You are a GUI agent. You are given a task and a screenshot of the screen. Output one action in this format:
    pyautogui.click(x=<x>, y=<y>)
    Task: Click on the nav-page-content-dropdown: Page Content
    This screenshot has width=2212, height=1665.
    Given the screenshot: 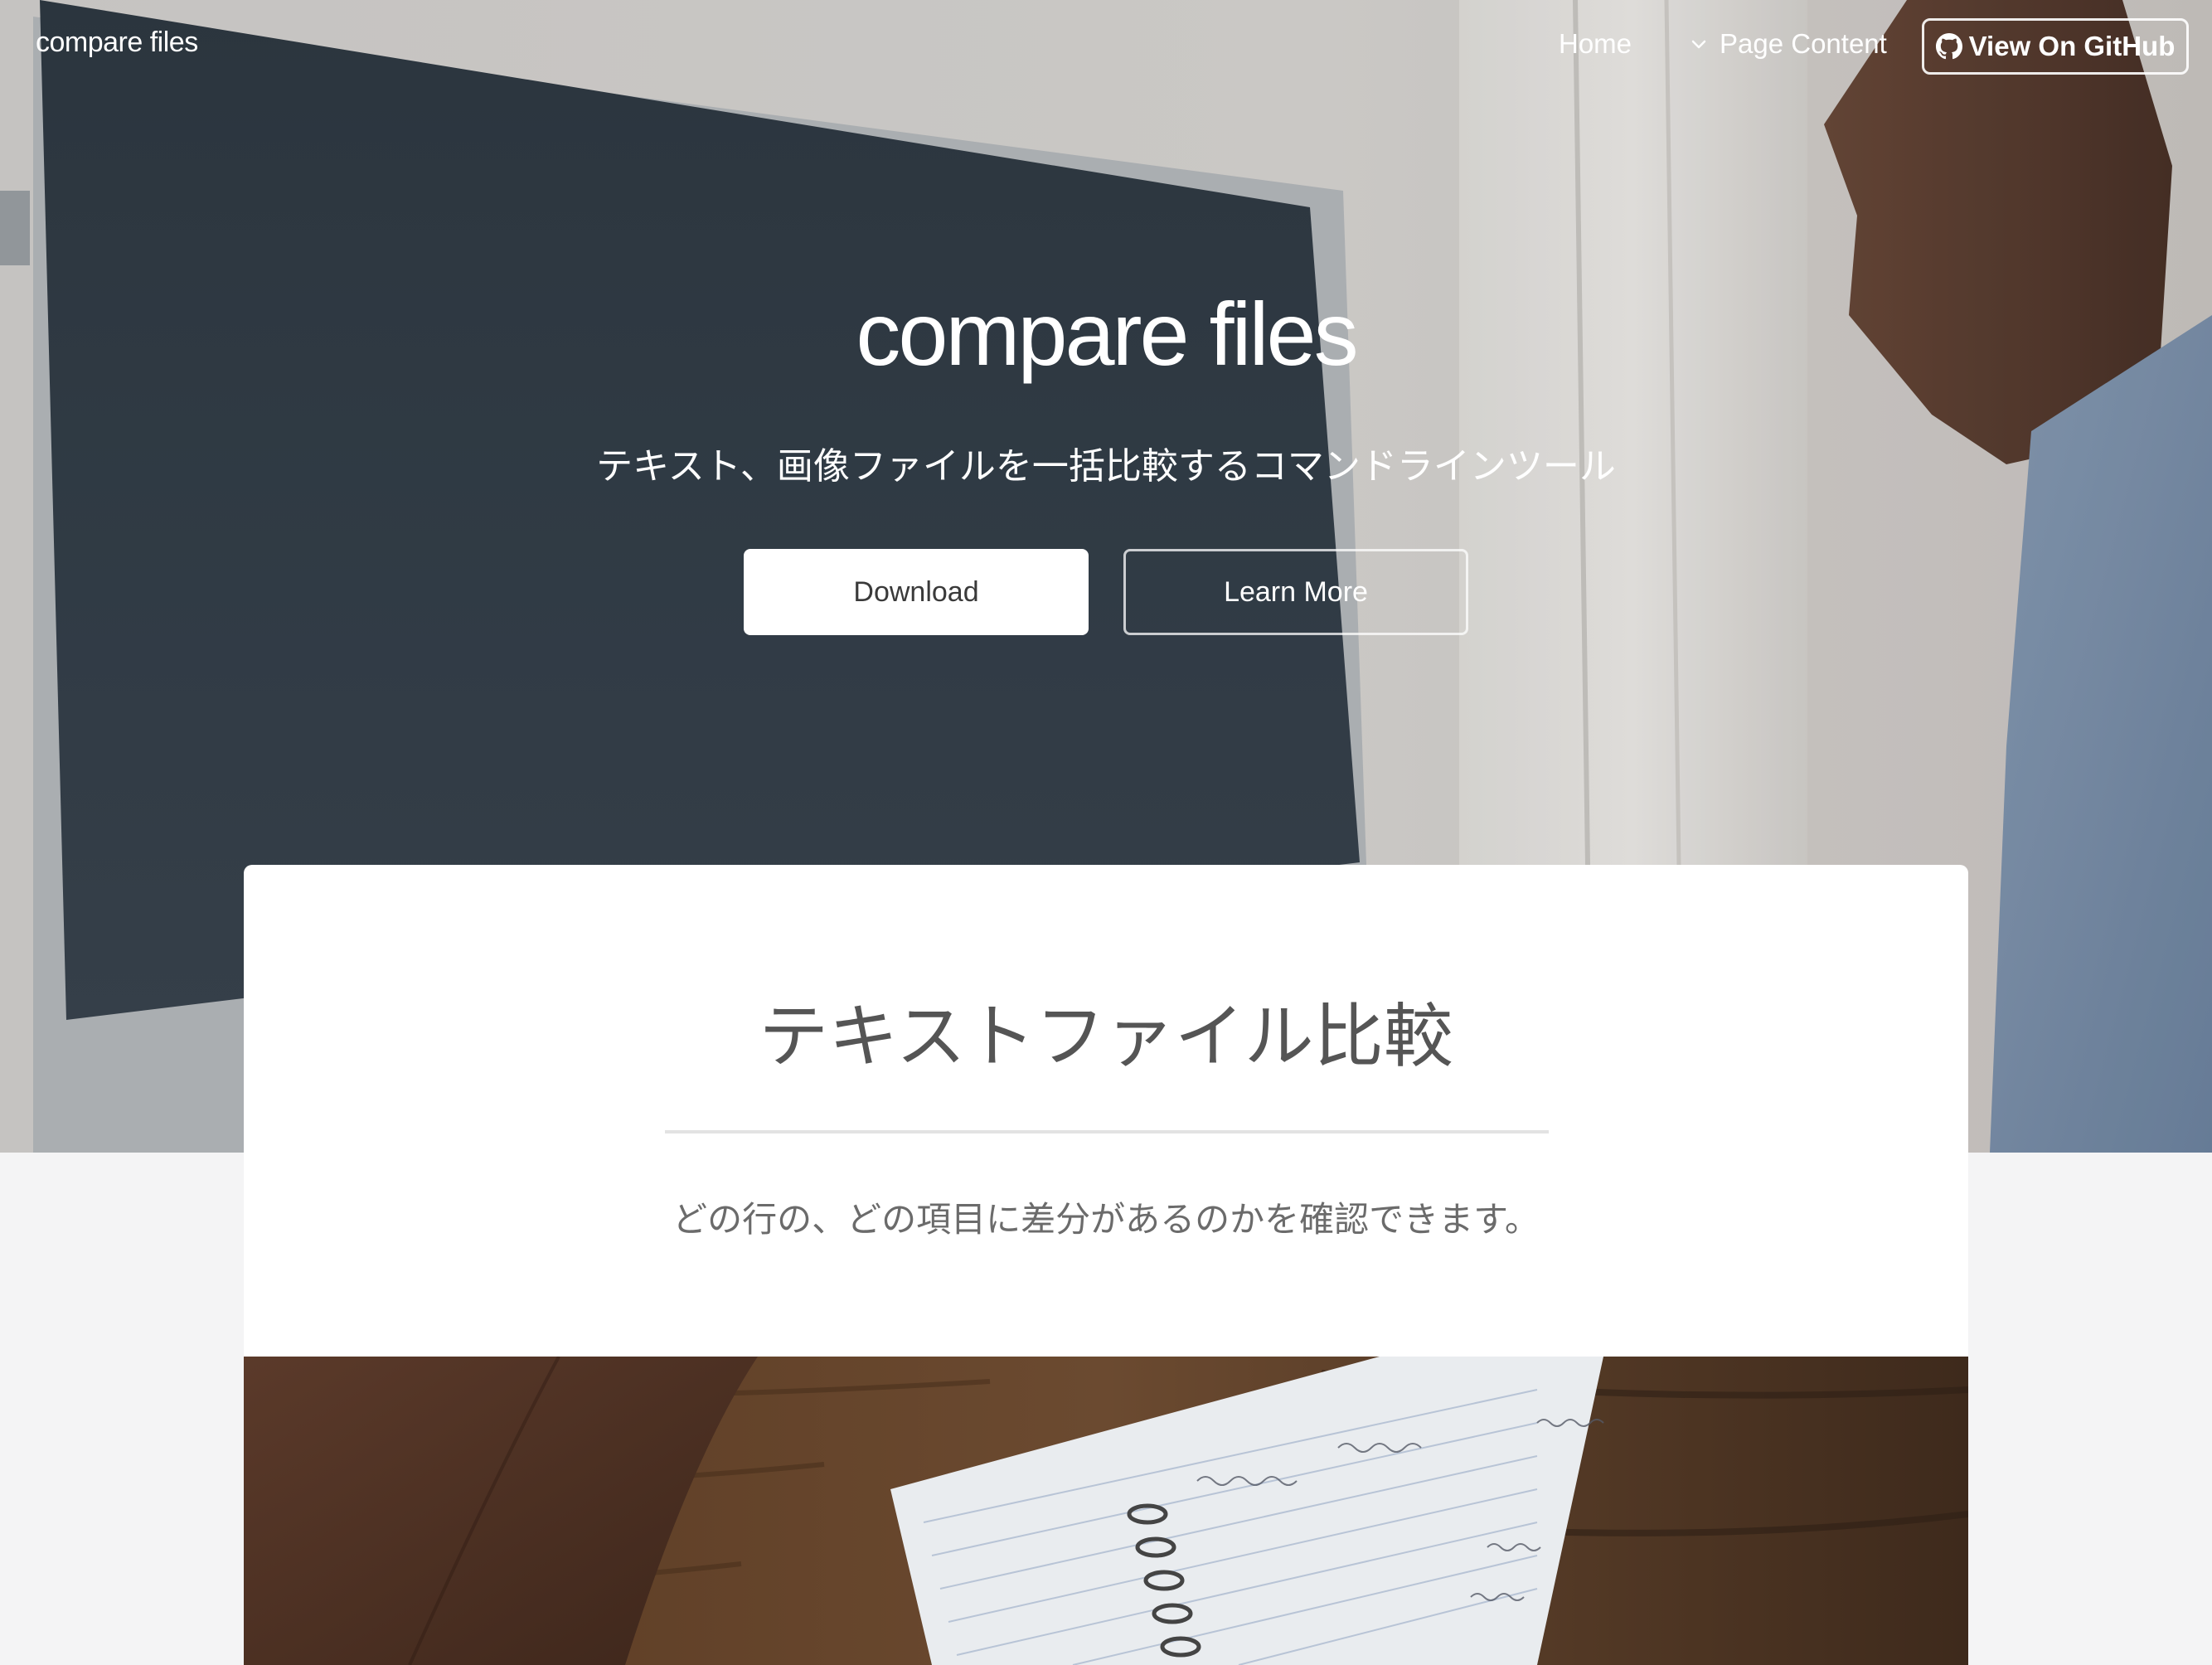 What is the action you would take?
    pyautogui.click(x=1788, y=44)
    